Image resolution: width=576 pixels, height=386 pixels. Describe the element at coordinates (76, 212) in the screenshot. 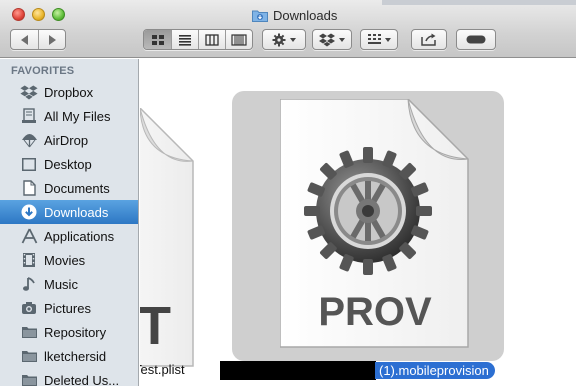

I see `sidebar-item-label: Downloads` at that location.